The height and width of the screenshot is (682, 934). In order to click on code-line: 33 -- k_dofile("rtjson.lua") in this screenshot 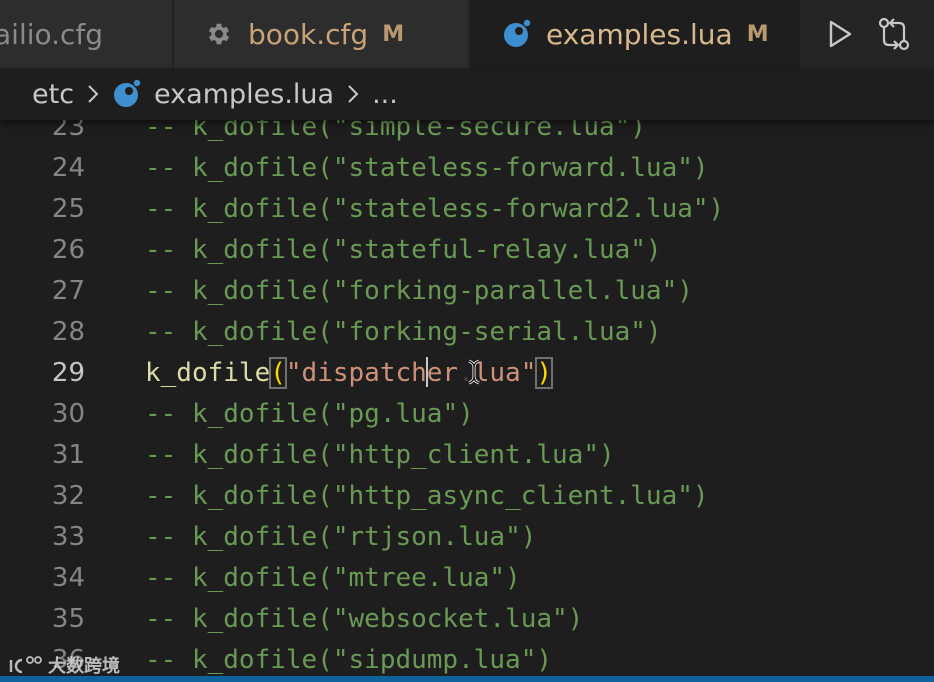, I will do `click(467, 537)`.